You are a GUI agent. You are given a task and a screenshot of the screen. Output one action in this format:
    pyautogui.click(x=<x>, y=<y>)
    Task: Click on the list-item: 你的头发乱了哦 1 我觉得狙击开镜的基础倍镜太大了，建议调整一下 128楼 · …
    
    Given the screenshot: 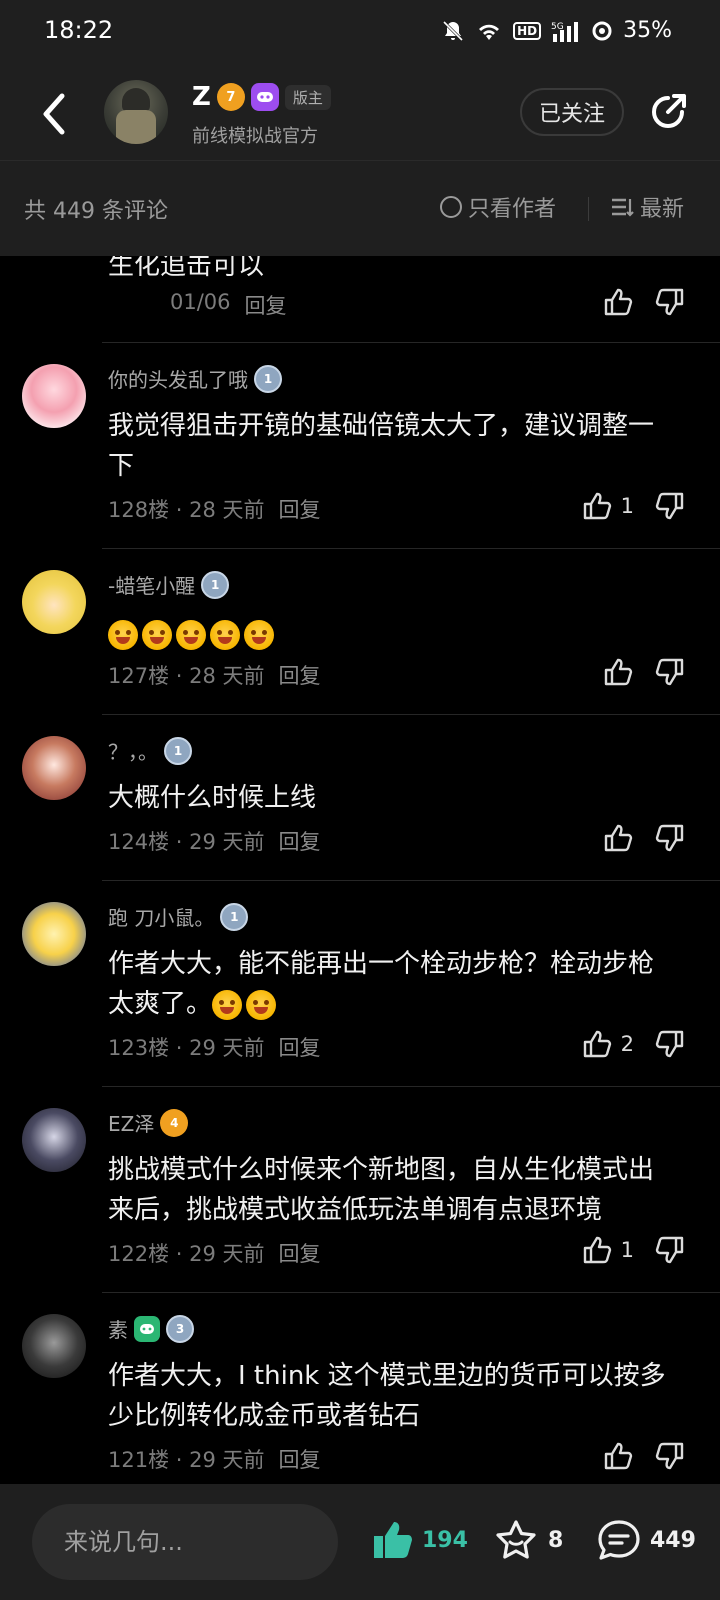 What is the action you would take?
    pyautogui.click(x=360, y=445)
    